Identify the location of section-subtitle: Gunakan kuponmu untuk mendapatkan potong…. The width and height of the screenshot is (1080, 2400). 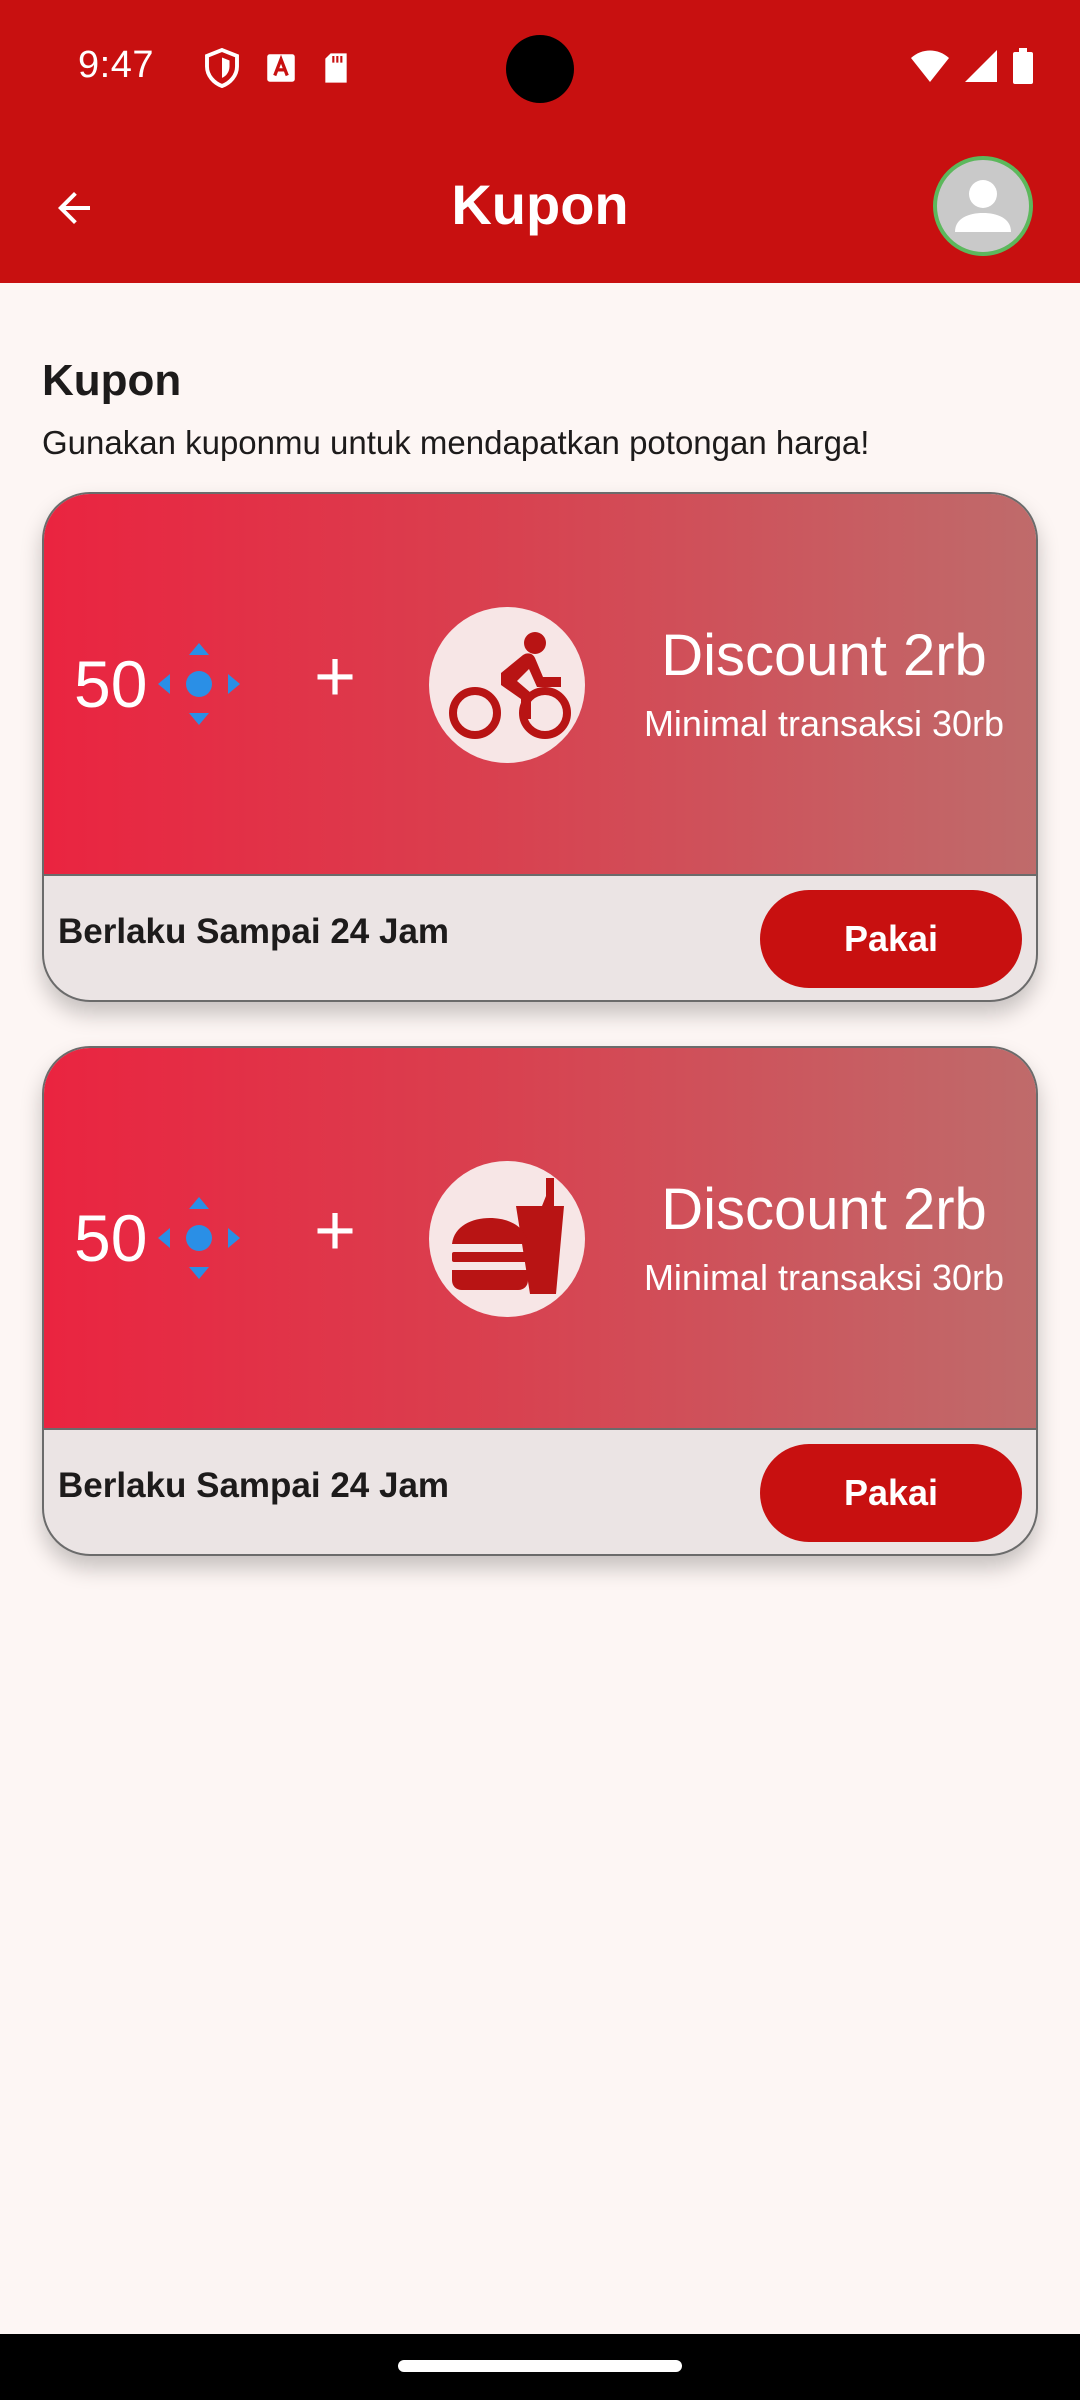
(456, 442).